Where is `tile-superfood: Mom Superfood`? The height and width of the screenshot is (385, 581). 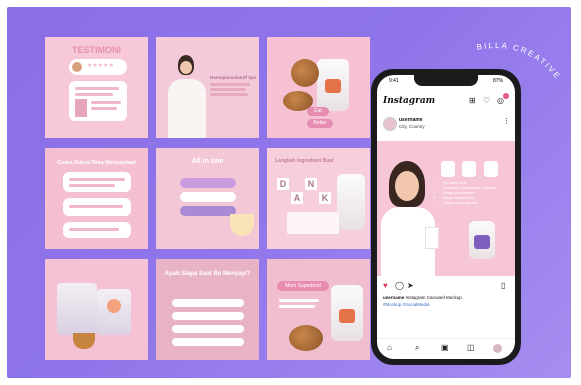
tile-superfood: Mom Superfood is located at coordinates (318, 309).